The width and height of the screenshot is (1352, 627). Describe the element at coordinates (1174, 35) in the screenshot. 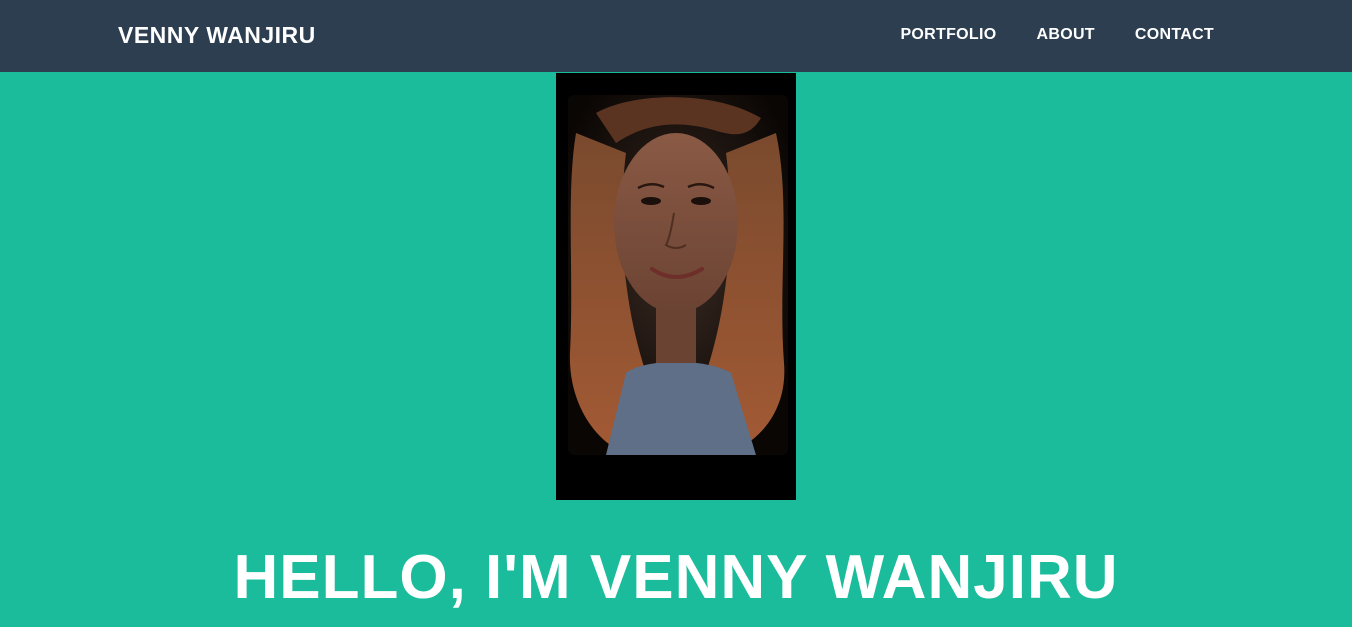

I see `nav-link-contact: CONTACT` at that location.